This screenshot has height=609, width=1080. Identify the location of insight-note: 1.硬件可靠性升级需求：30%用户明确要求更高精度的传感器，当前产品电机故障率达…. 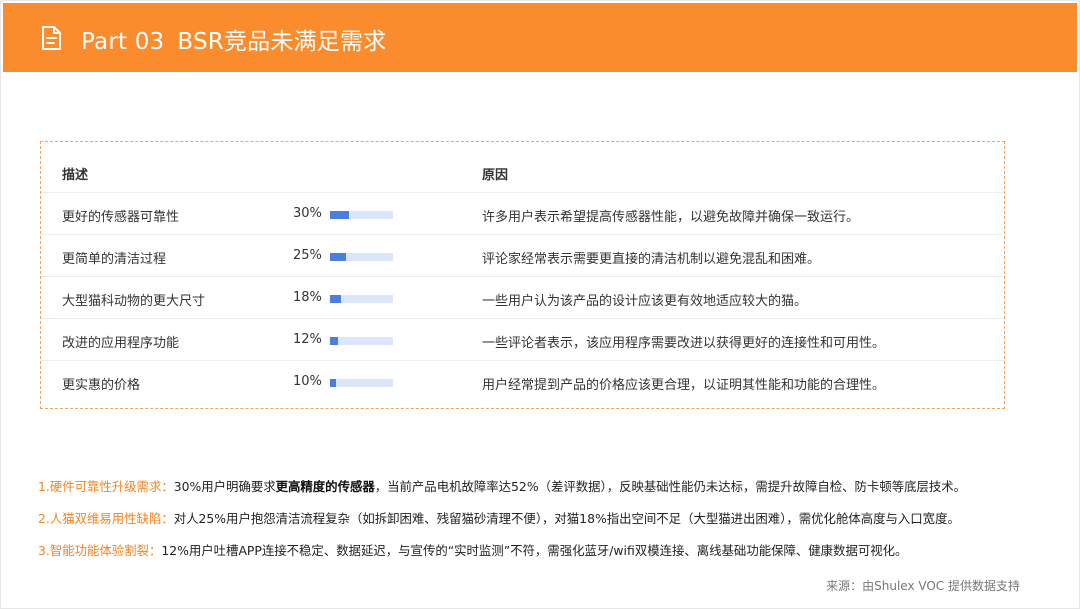
(543, 493).